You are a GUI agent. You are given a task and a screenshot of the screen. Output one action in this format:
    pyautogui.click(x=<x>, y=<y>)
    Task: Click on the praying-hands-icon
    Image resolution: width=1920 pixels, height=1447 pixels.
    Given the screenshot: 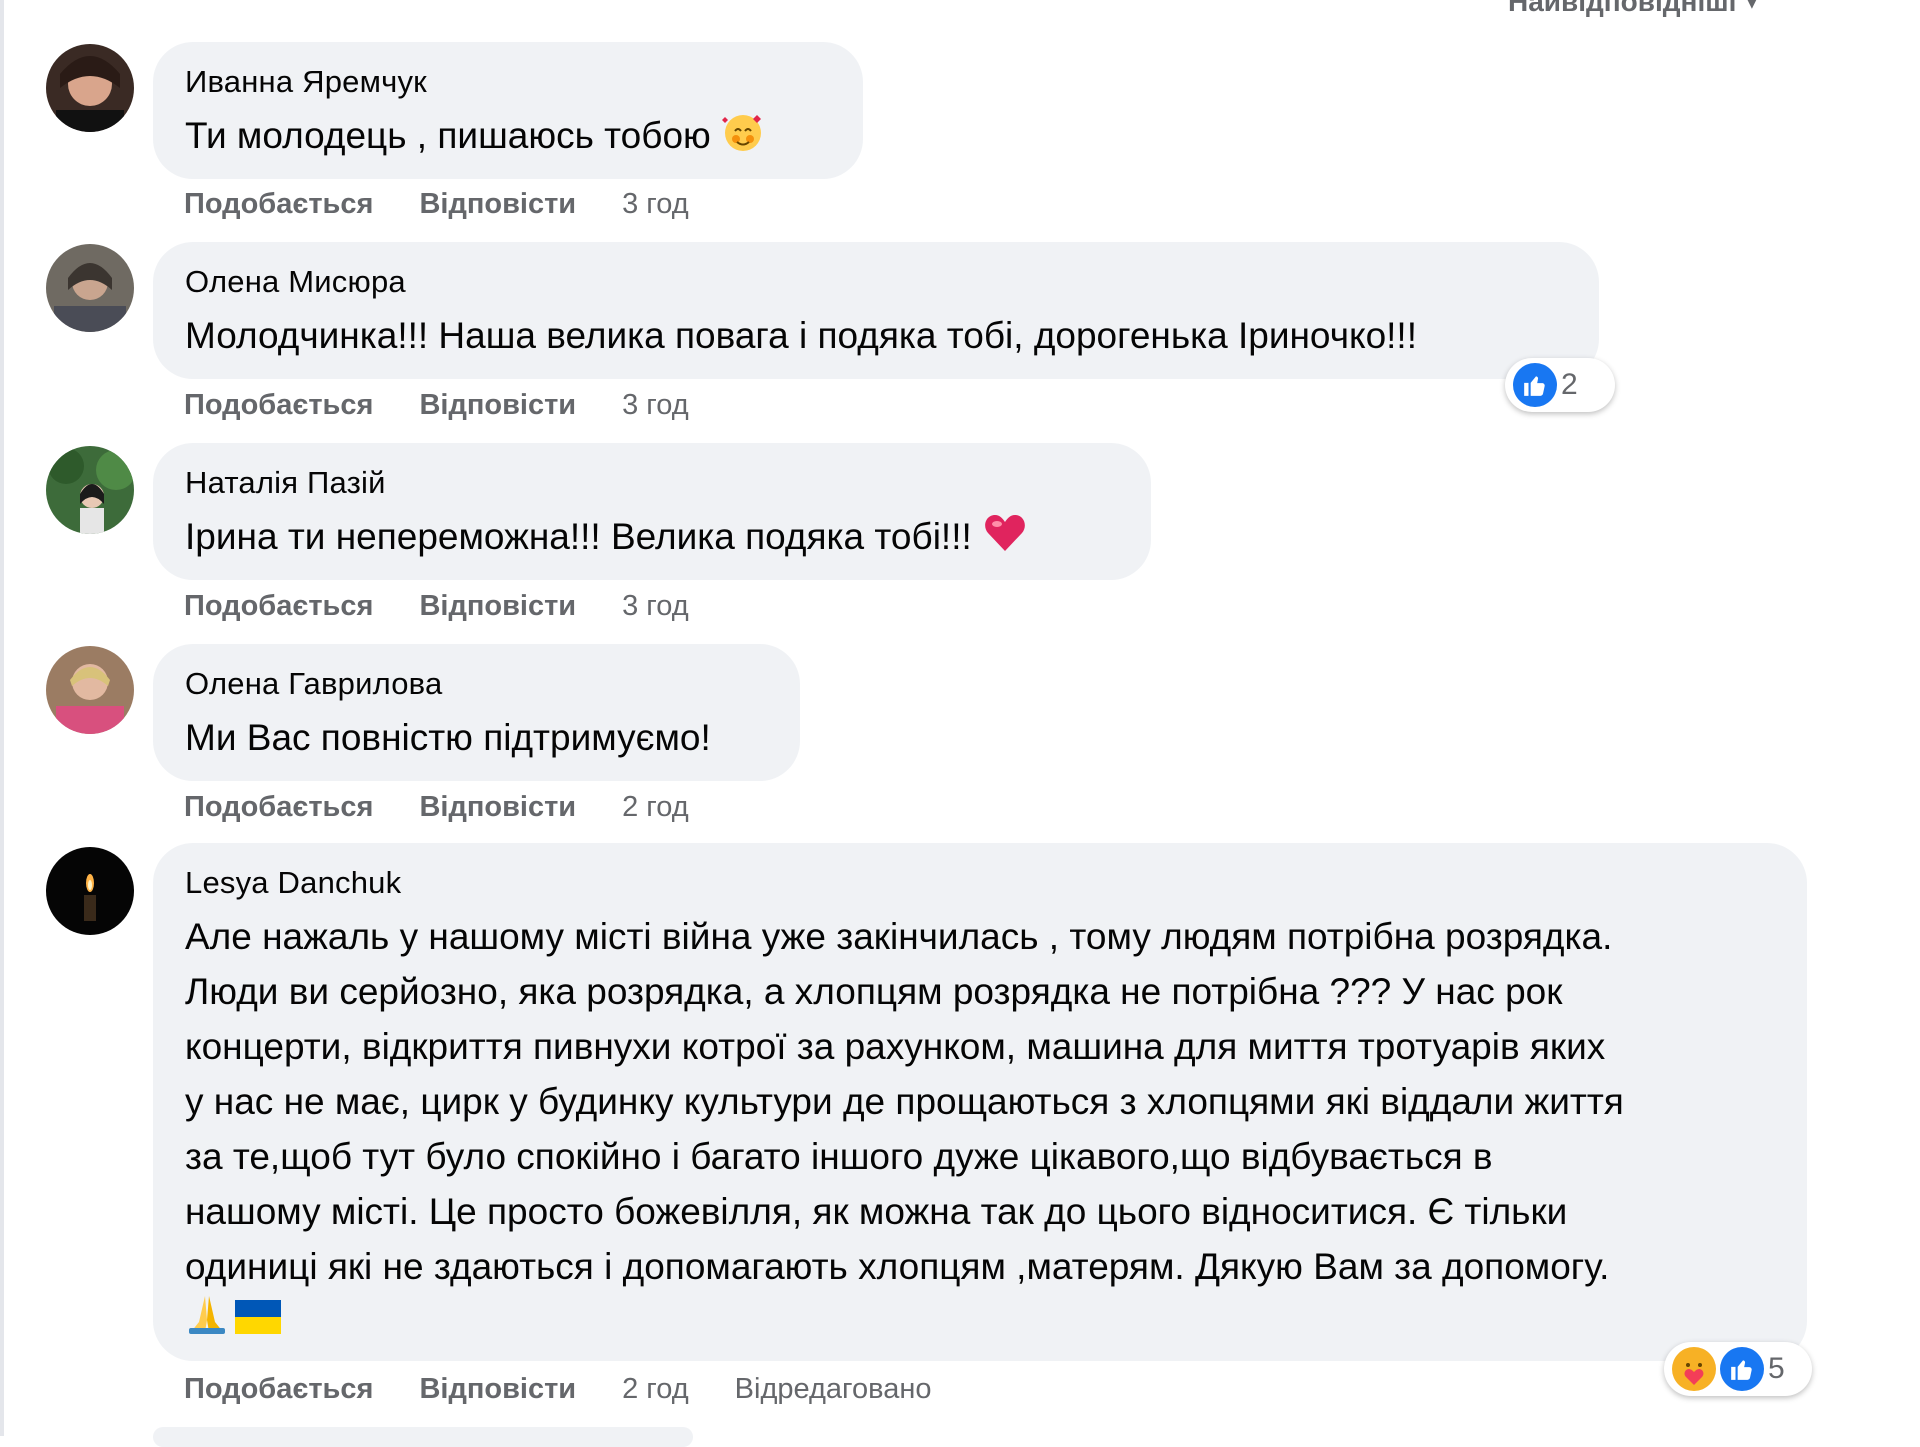 What is the action you would take?
    pyautogui.click(x=207, y=1321)
    